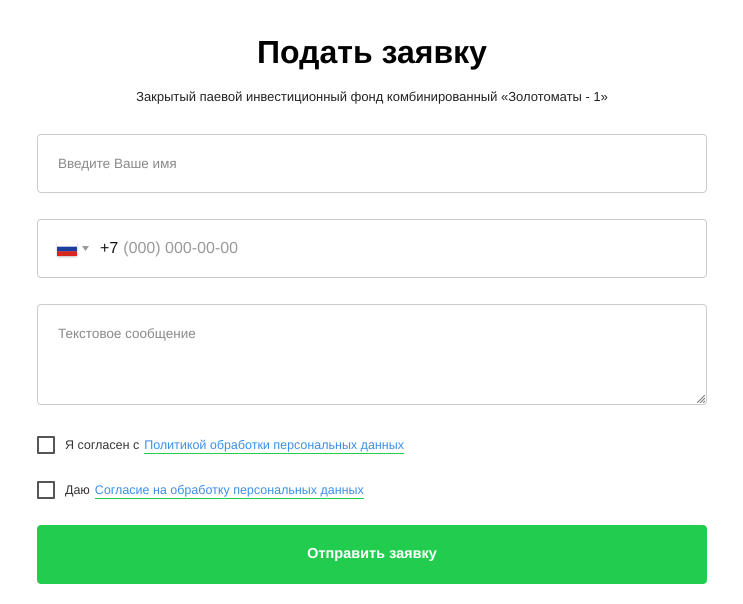  What do you see at coordinates (229, 490) in the screenshot?
I see `consent-link: Согласие на обработку персональных данных` at bounding box center [229, 490].